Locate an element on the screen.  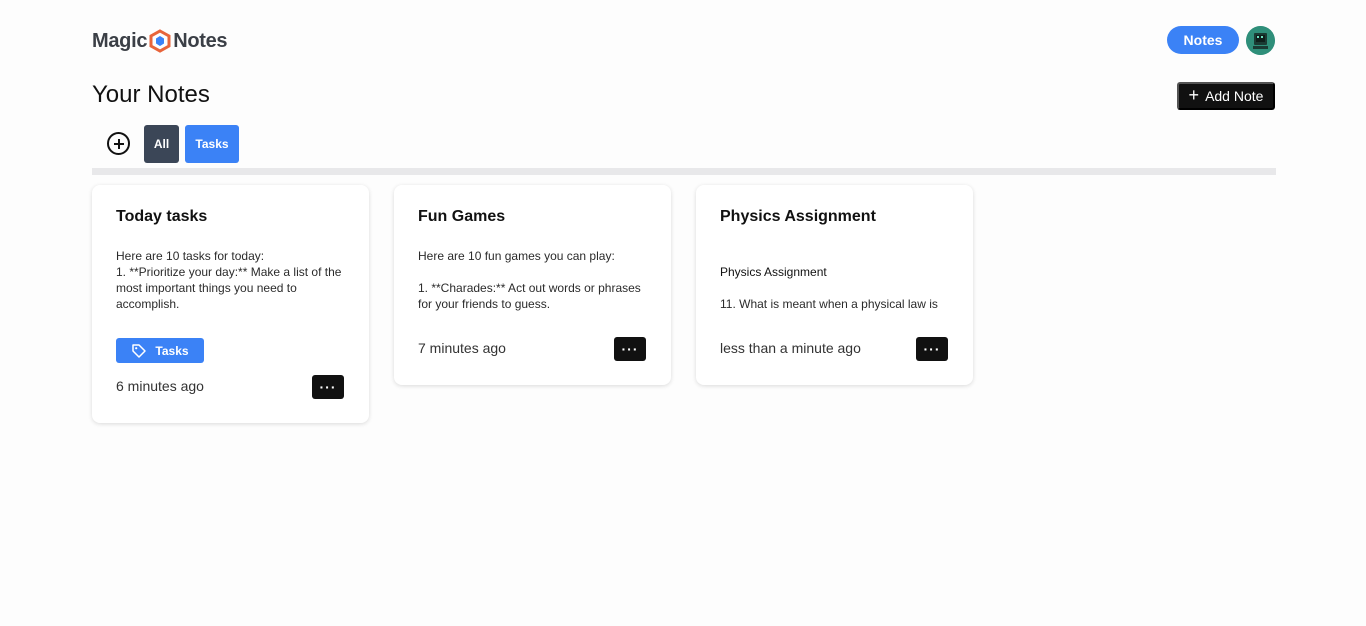
note-tag-label: Tasks is located at coordinates (172, 350).